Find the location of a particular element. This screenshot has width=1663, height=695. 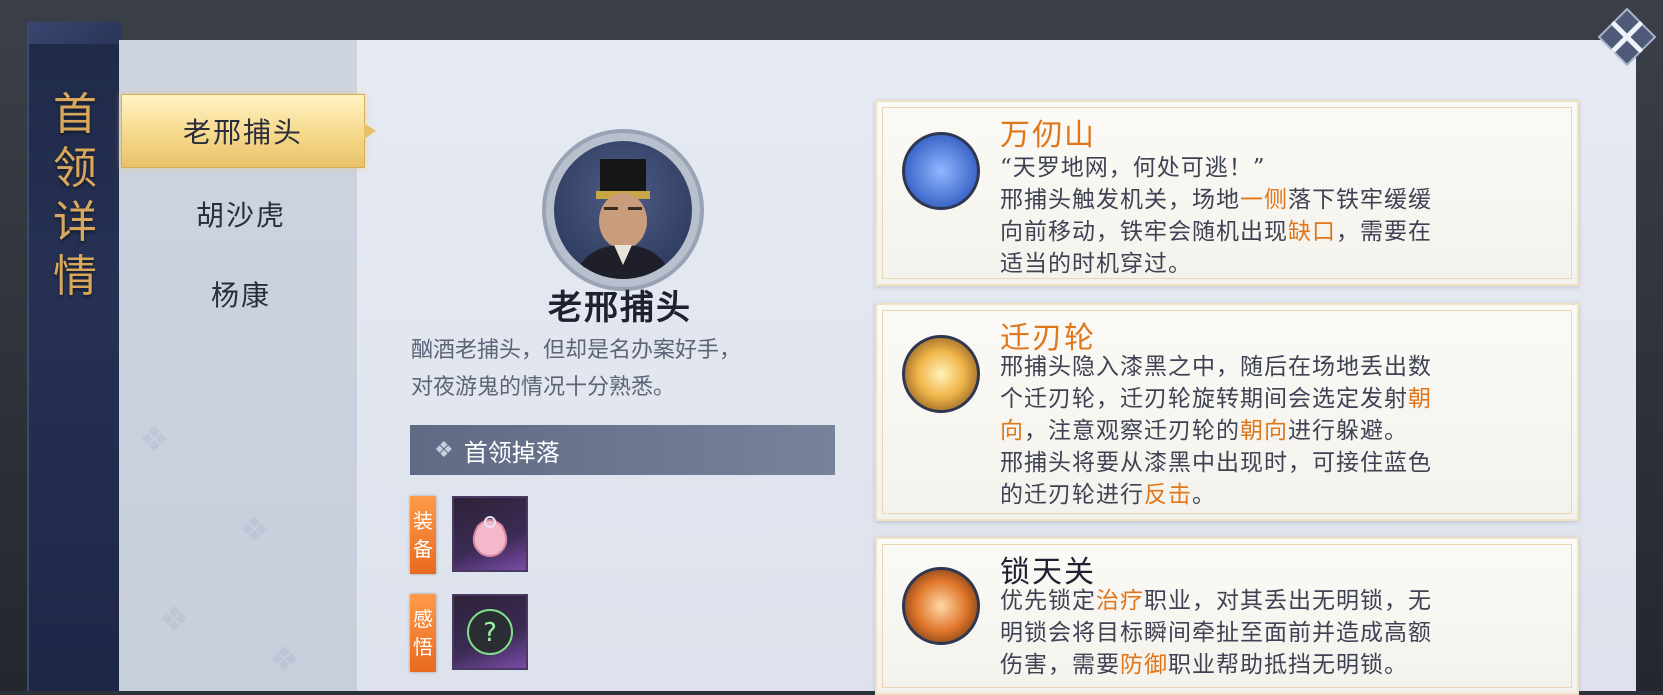

skill-text: 优先锁定 is located at coordinates (1048, 601).